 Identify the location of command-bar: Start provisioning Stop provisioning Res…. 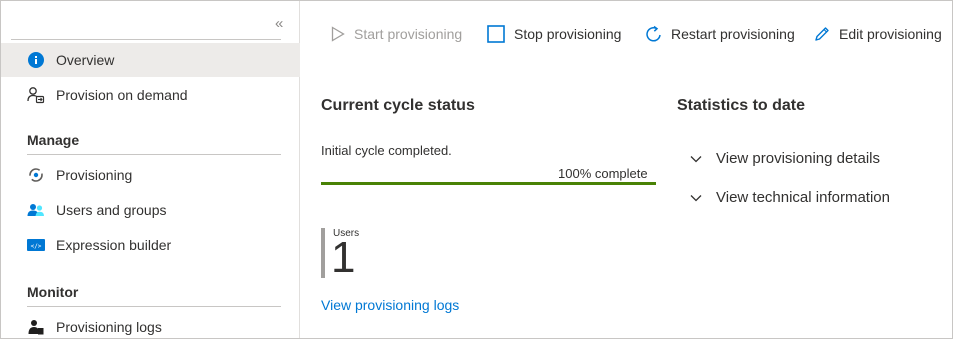
(626, 32).